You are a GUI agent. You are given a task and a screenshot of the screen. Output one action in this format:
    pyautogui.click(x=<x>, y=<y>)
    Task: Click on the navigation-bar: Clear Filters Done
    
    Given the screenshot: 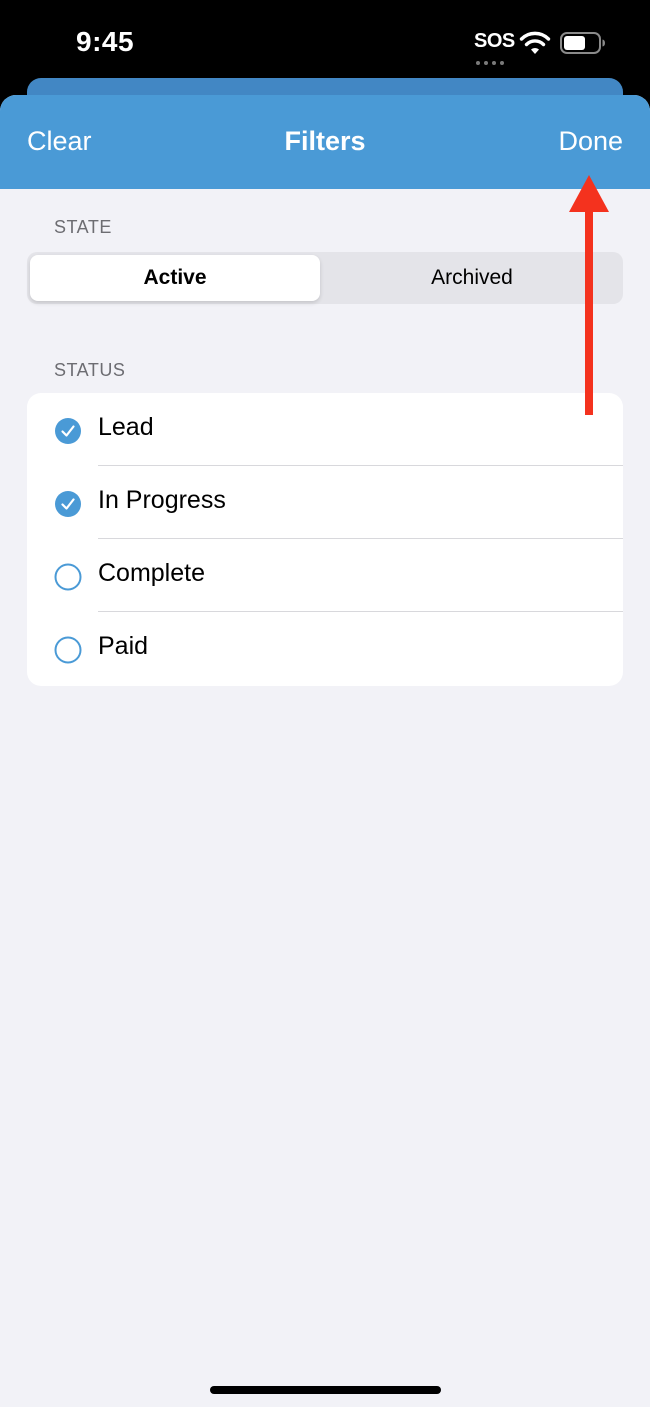 What is the action you would take?
    pyautogui.click(x=325, y=142)
    